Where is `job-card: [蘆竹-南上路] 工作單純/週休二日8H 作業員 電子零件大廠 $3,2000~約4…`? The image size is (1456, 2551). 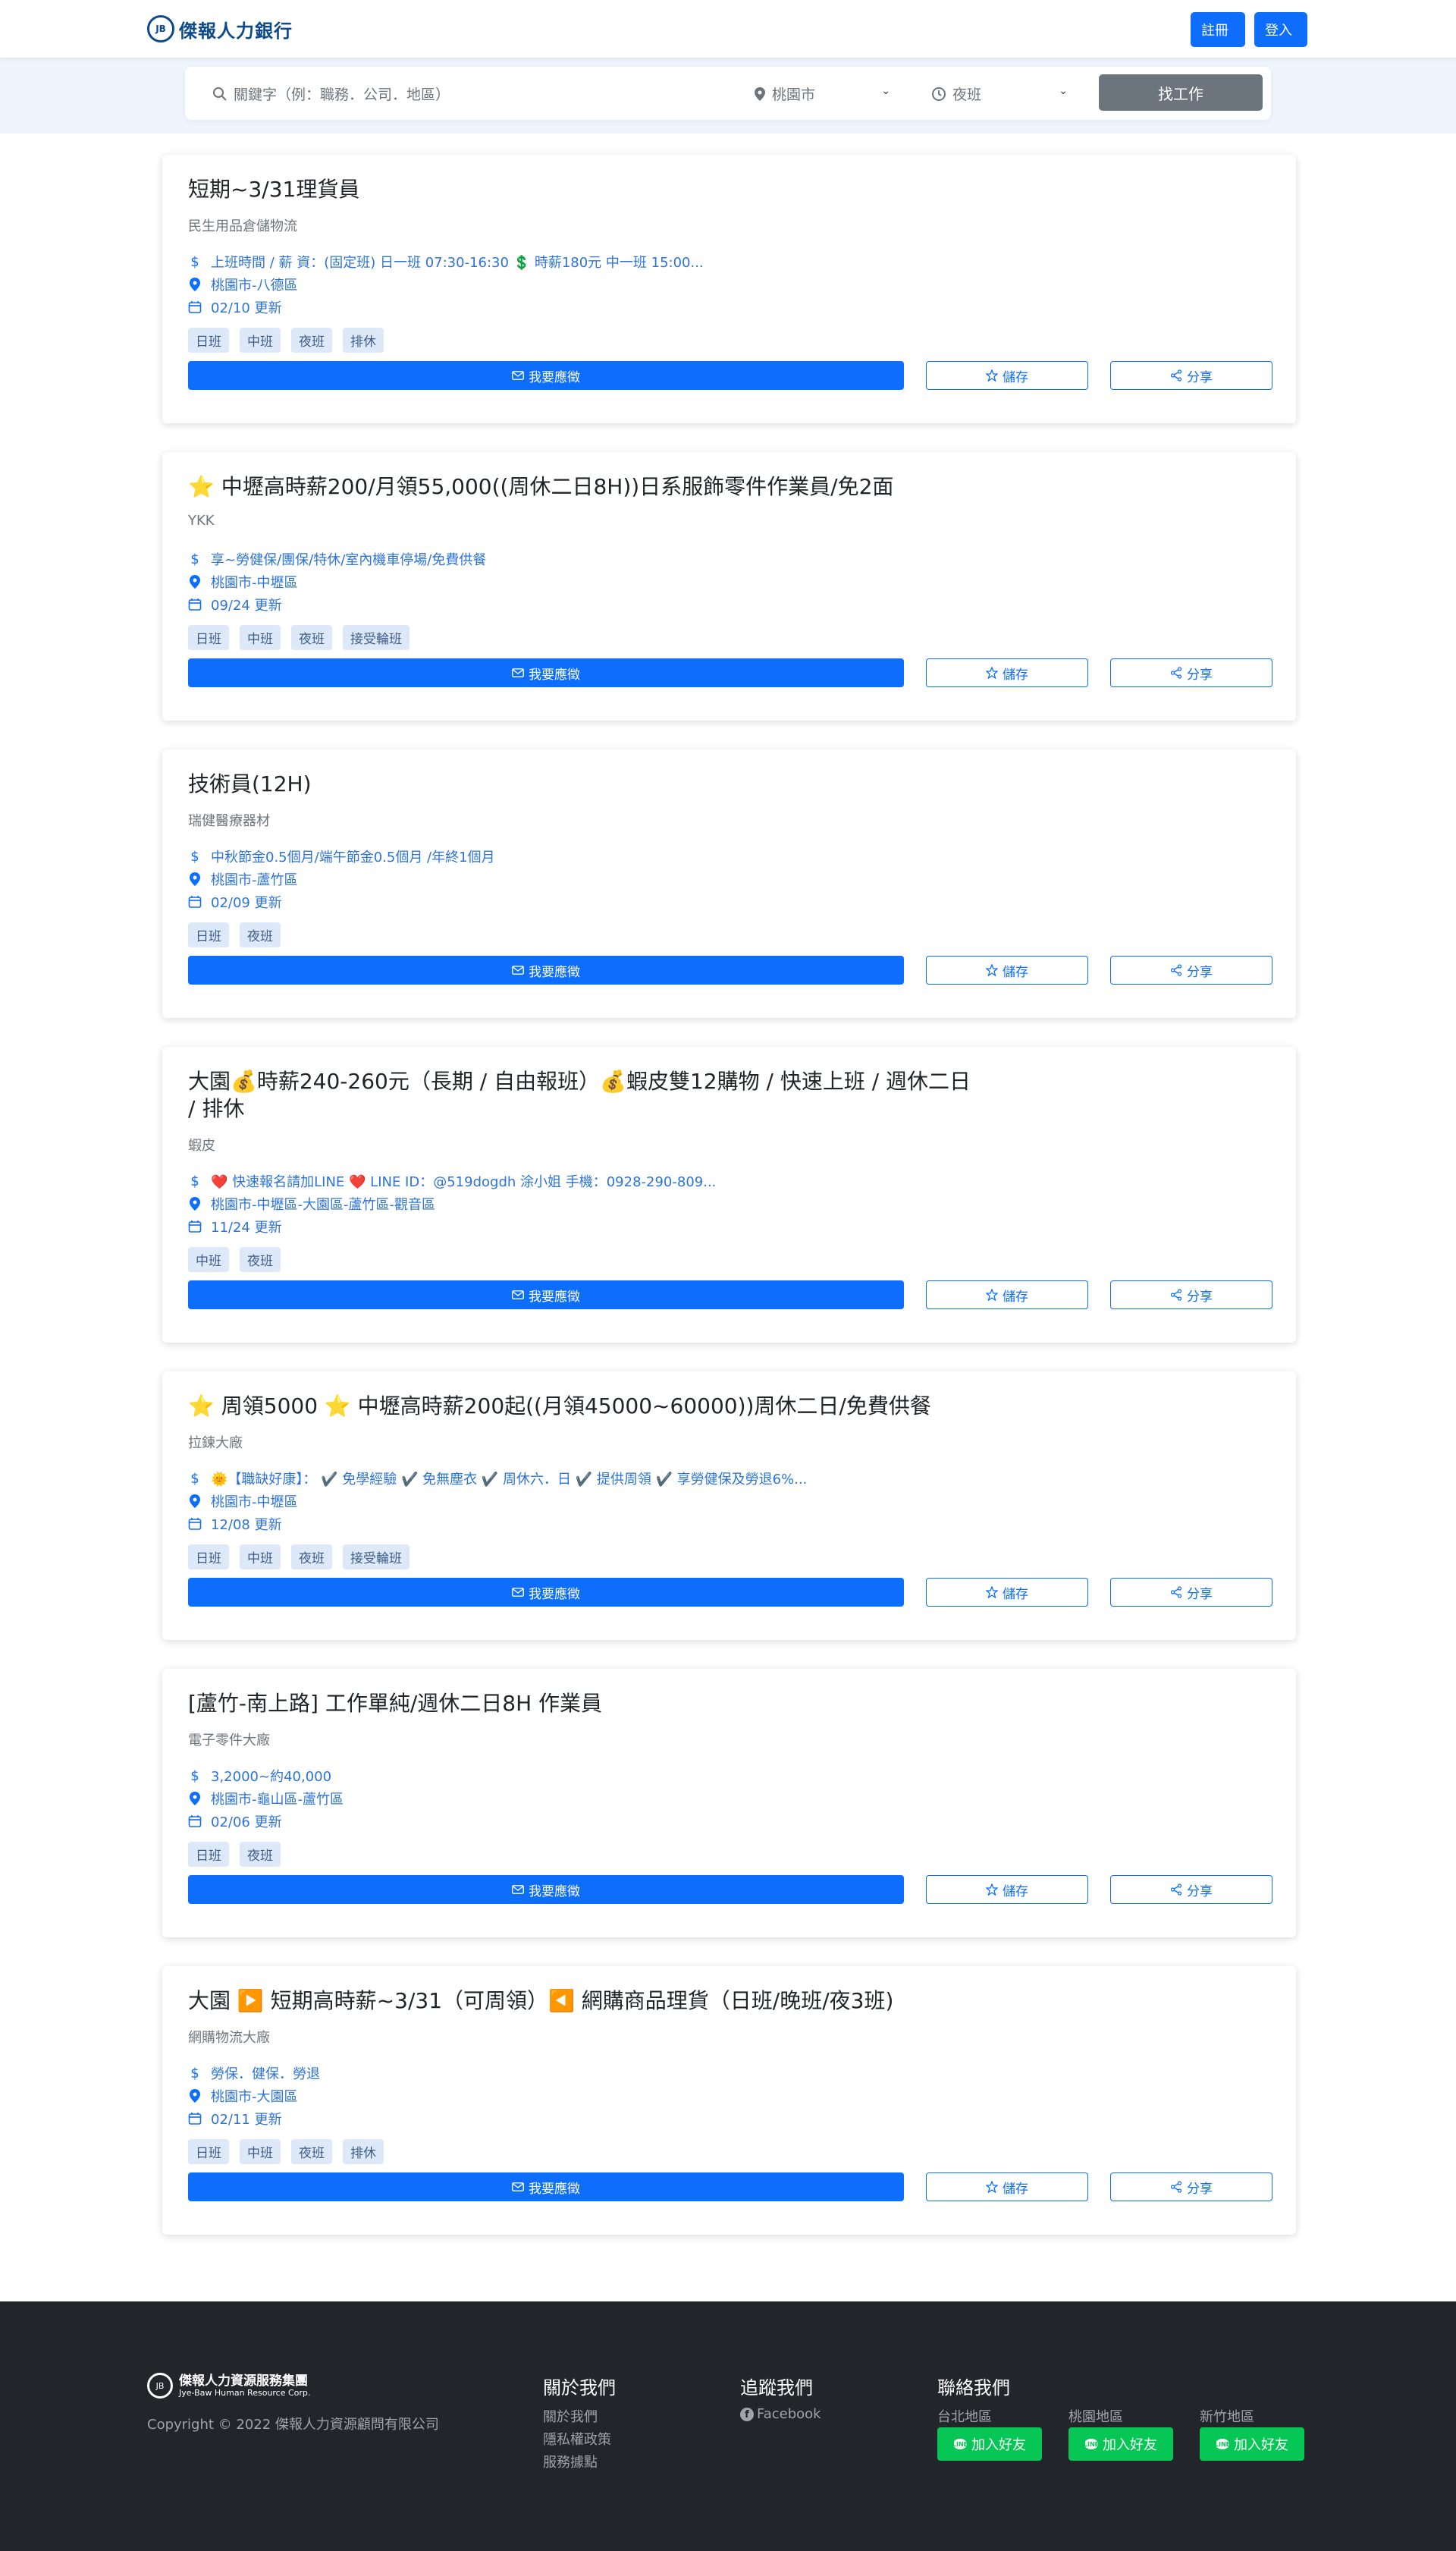 job-card: [蘆竹-南上路] 工作單純/週休二日8H 作業員 電子零件大廠 $3,2000~約4… is located at coordinates (729, 1803).